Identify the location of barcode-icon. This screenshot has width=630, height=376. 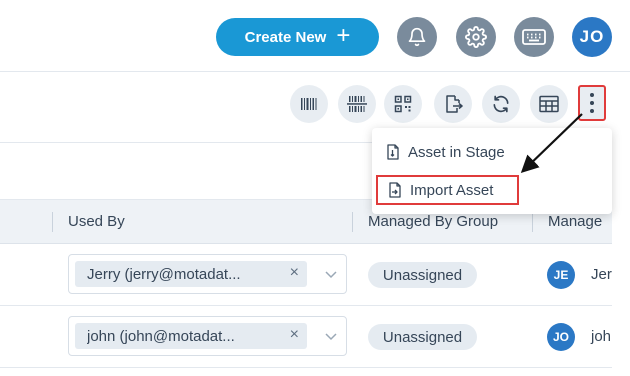
(309, 104).